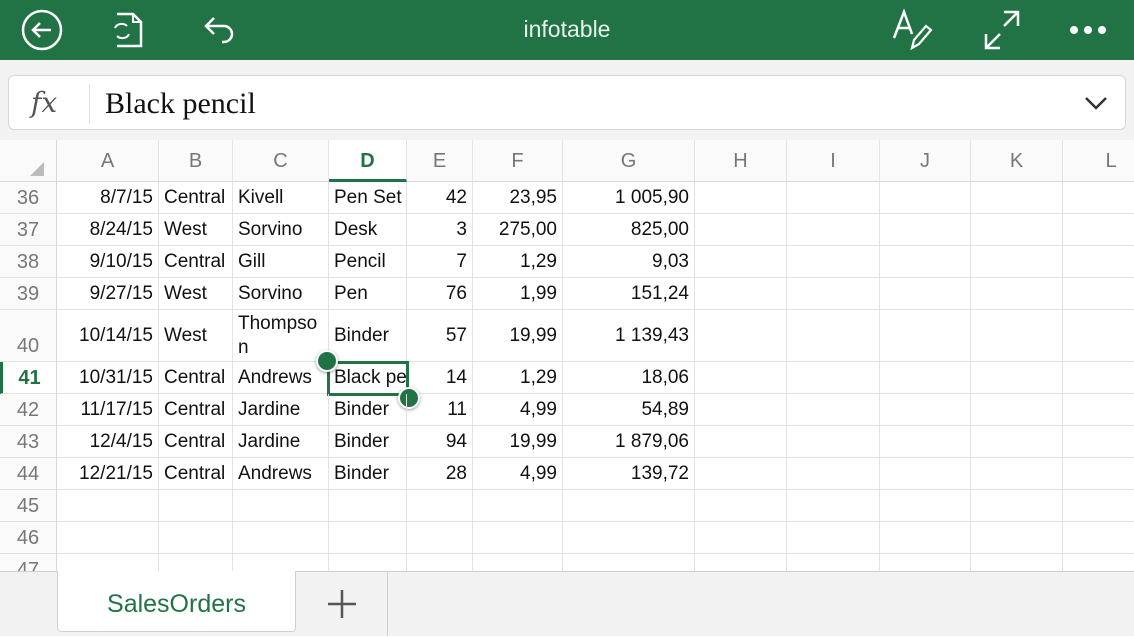 Image resolution: width=1134 pixels, height=637 pixels. What do you see at coordinates (925, 474) in the screenshot?
I see `cell-j44` at bounding box center [925, 474].